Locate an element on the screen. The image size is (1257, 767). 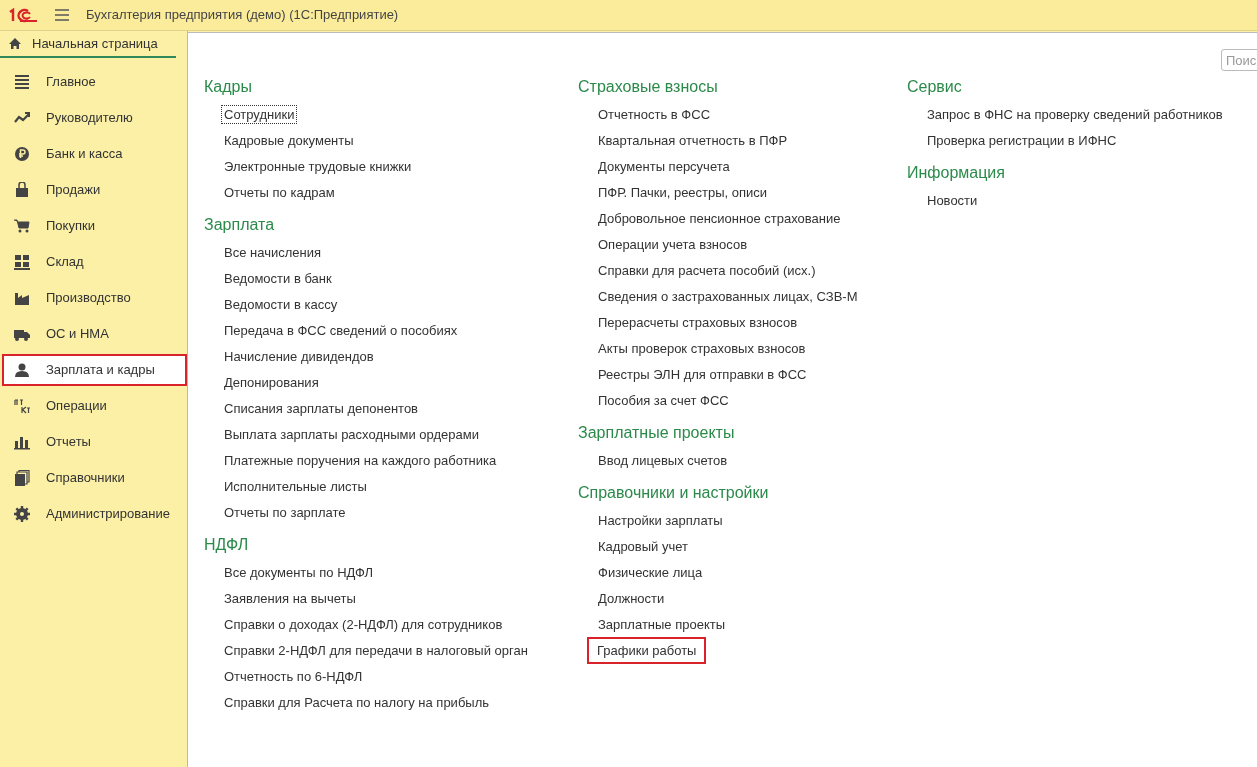
section-heading: Страховые взносы is located at coordinates (648, 87).